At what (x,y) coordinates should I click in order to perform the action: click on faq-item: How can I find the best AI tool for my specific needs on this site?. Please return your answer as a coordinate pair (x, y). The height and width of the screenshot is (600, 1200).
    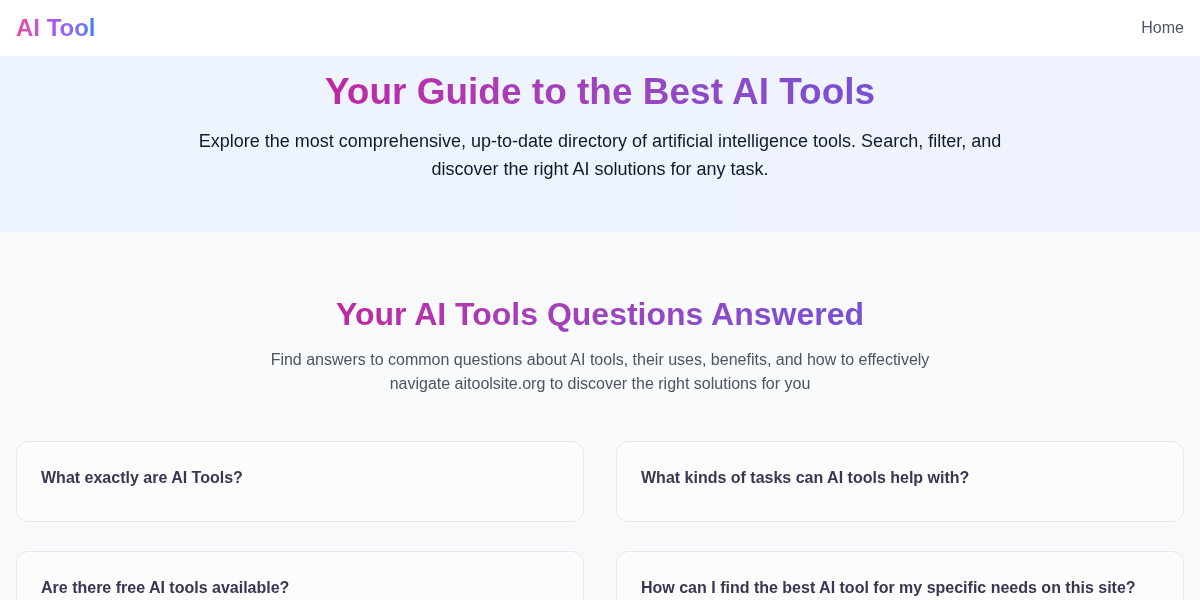
    Looking at the image, I should click on (900, 575).